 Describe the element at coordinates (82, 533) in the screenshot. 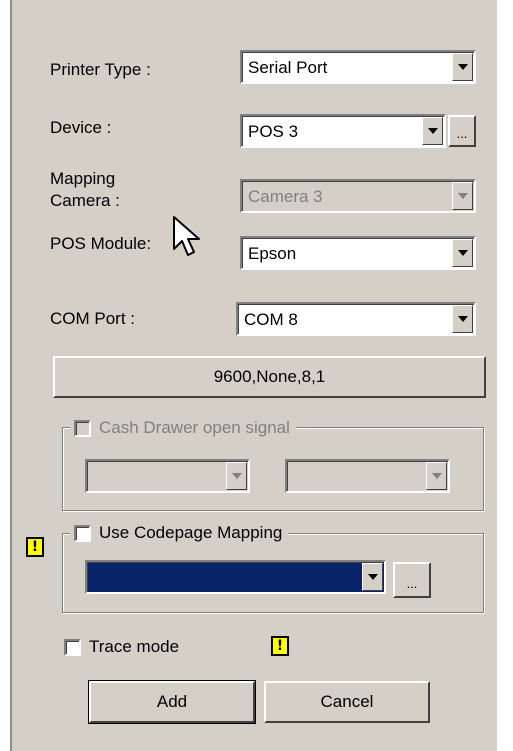

I see `codepage-checkbox` at that location.